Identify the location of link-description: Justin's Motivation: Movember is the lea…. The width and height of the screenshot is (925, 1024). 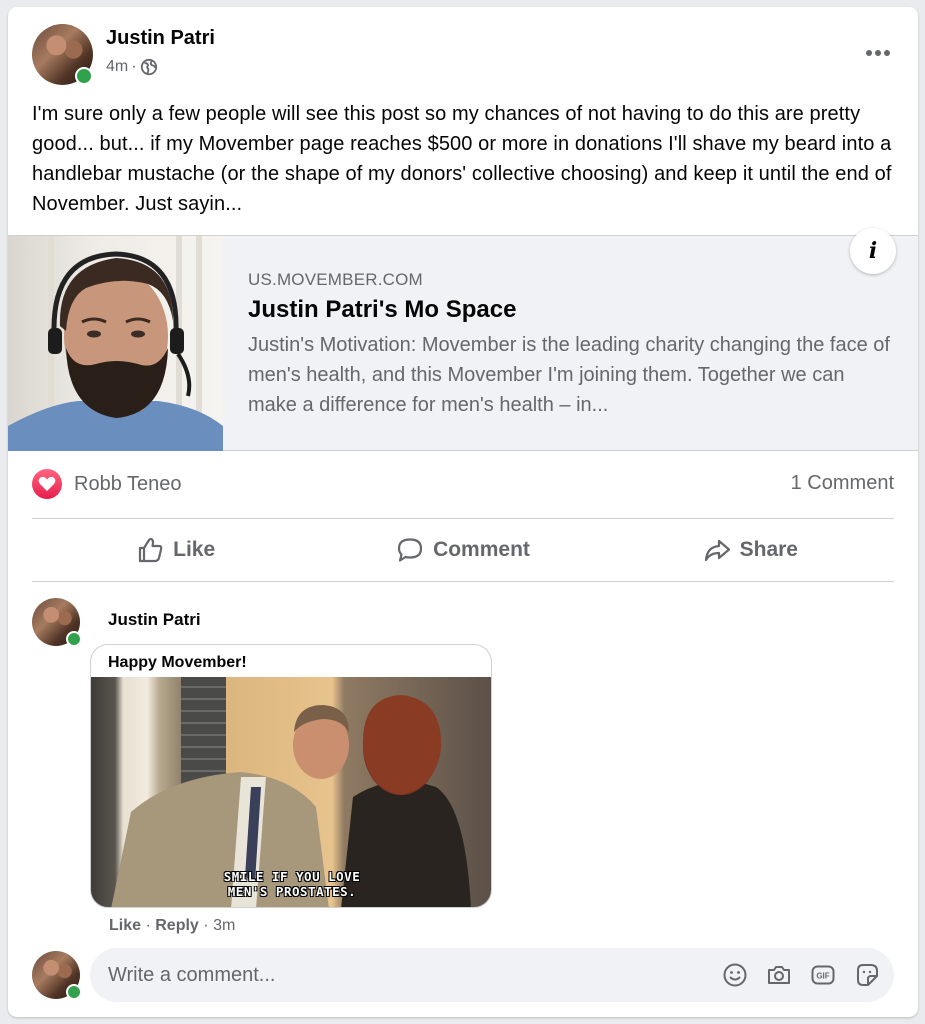
(569, 375).